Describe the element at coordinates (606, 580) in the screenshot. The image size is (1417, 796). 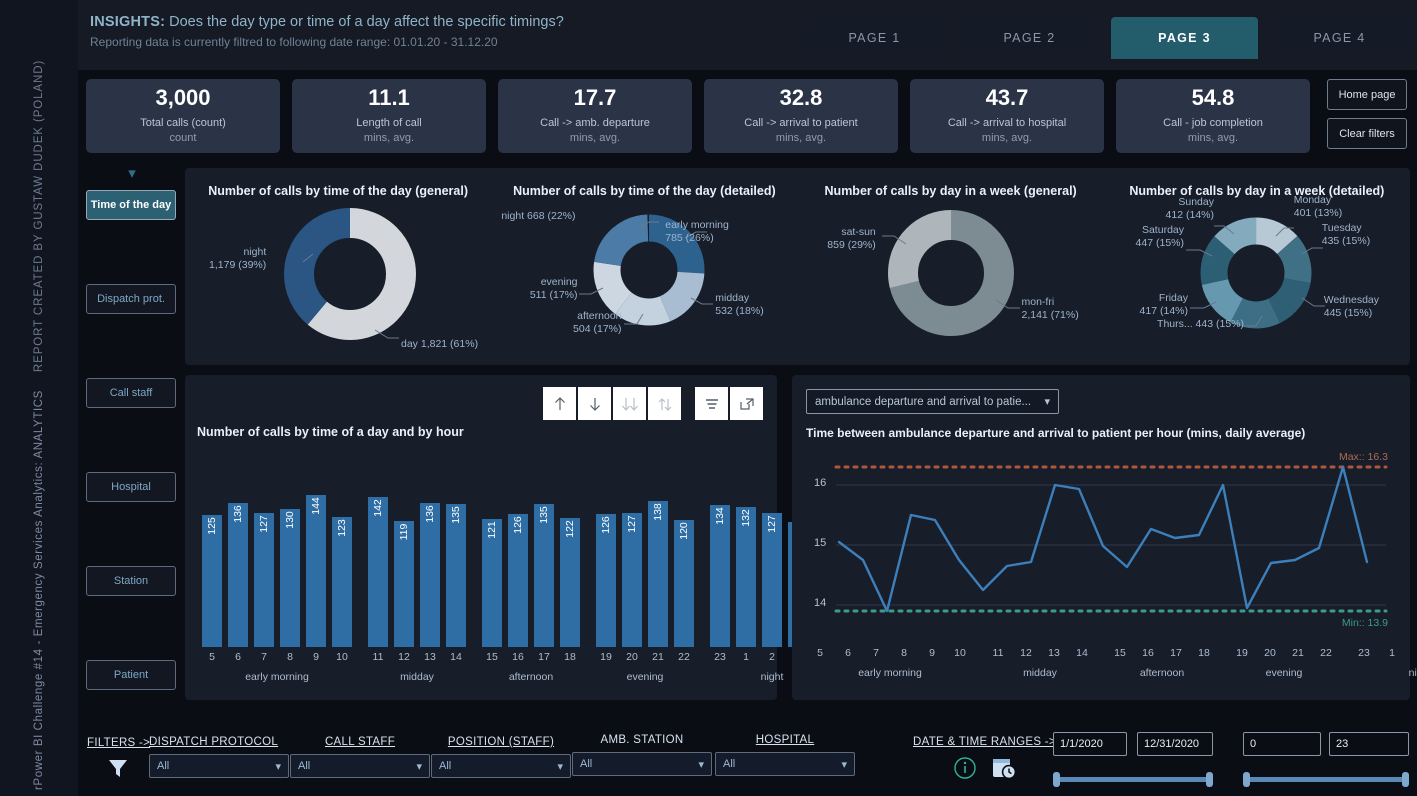
I see `bar: 126` at that location.